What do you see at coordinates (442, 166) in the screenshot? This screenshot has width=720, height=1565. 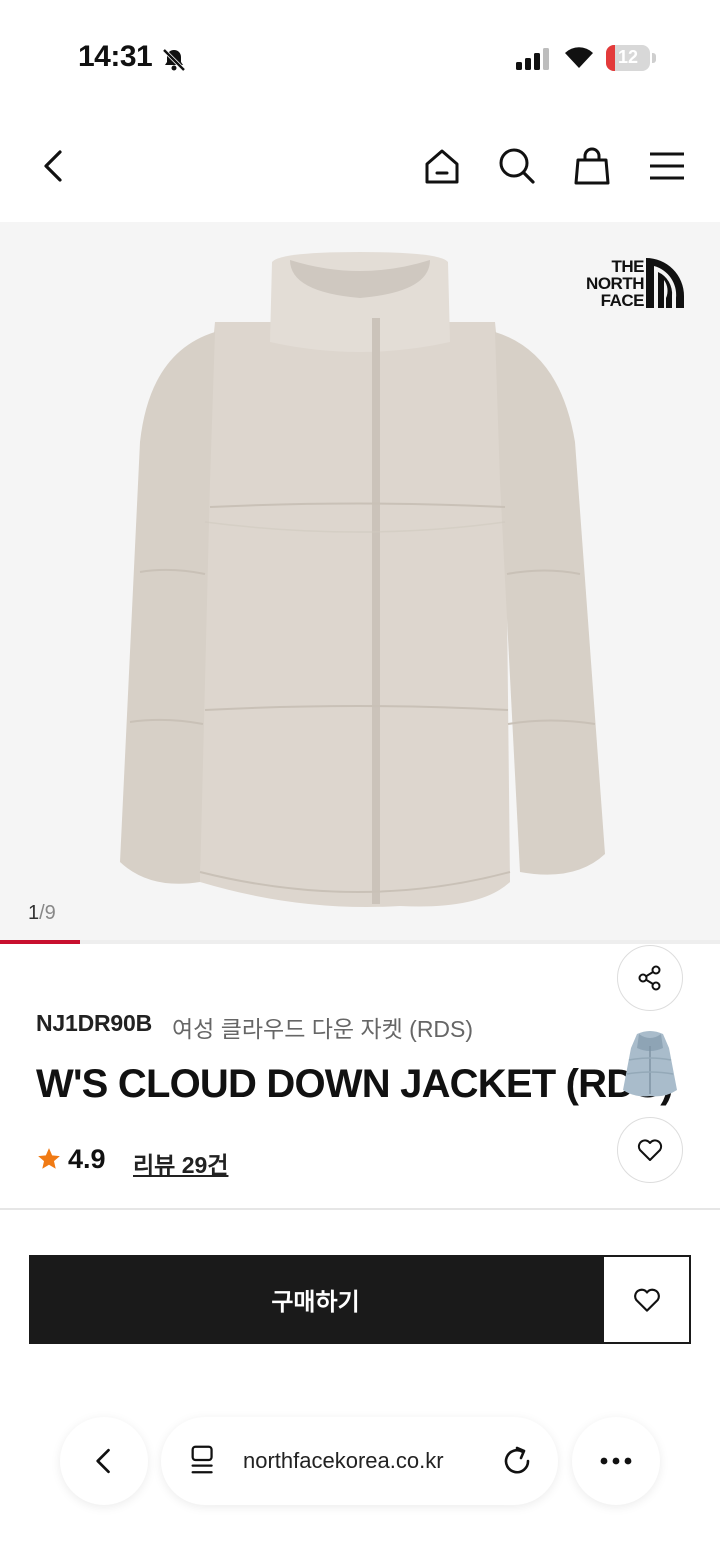 I see `home-icon` at bounding box center [442, 166].